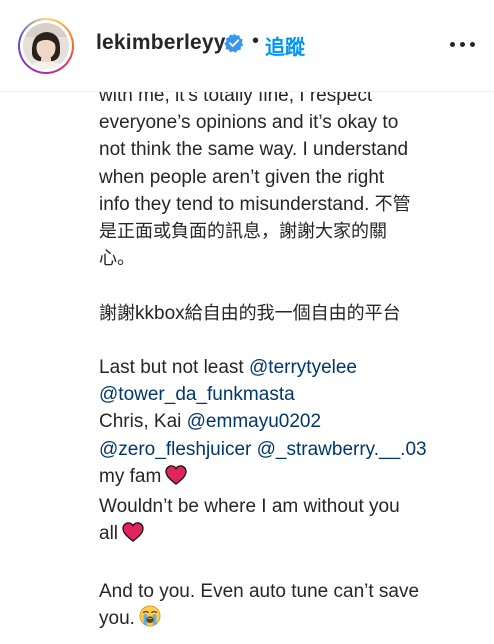 The image size is (494, 644). Describe the element at coordinates (247, 46) in the screenshot. I see `post-header: lekimberleyy • 追蹤` at that location.